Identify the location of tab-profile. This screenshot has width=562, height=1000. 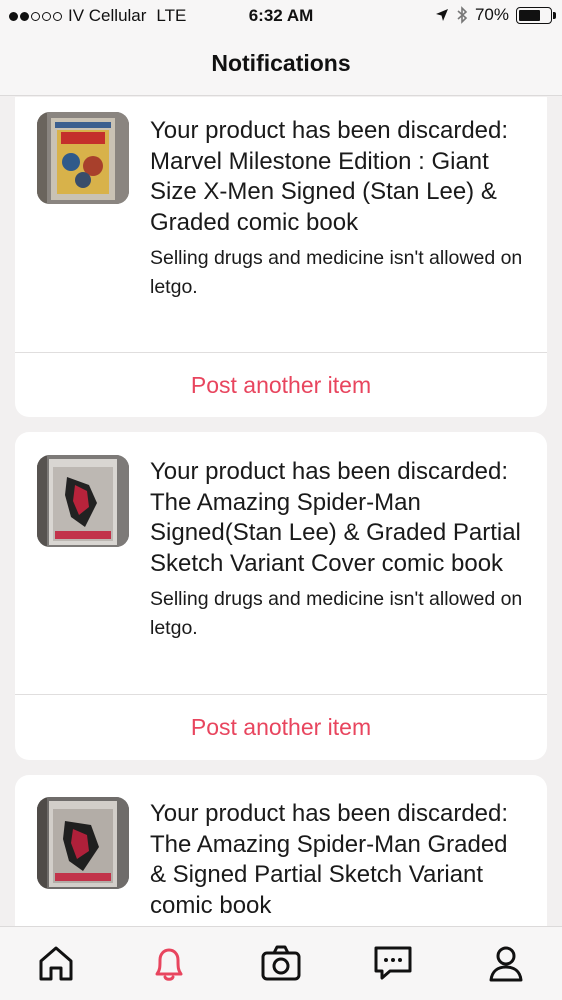
(506, 963).